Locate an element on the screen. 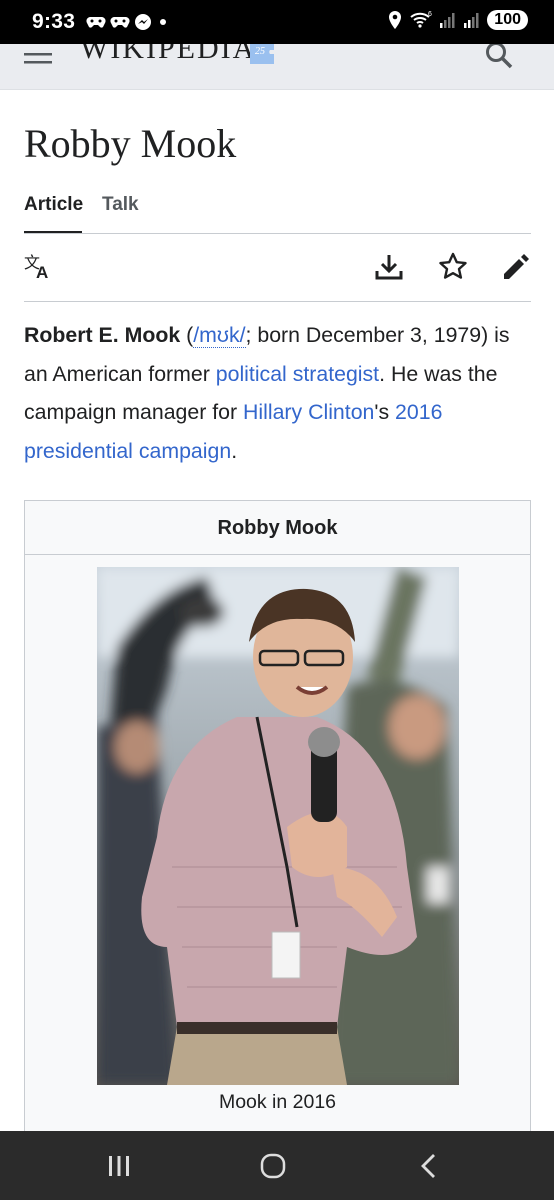 This screenshot has height=1200, width=554. search-icon is located at coordinates (499, 57).